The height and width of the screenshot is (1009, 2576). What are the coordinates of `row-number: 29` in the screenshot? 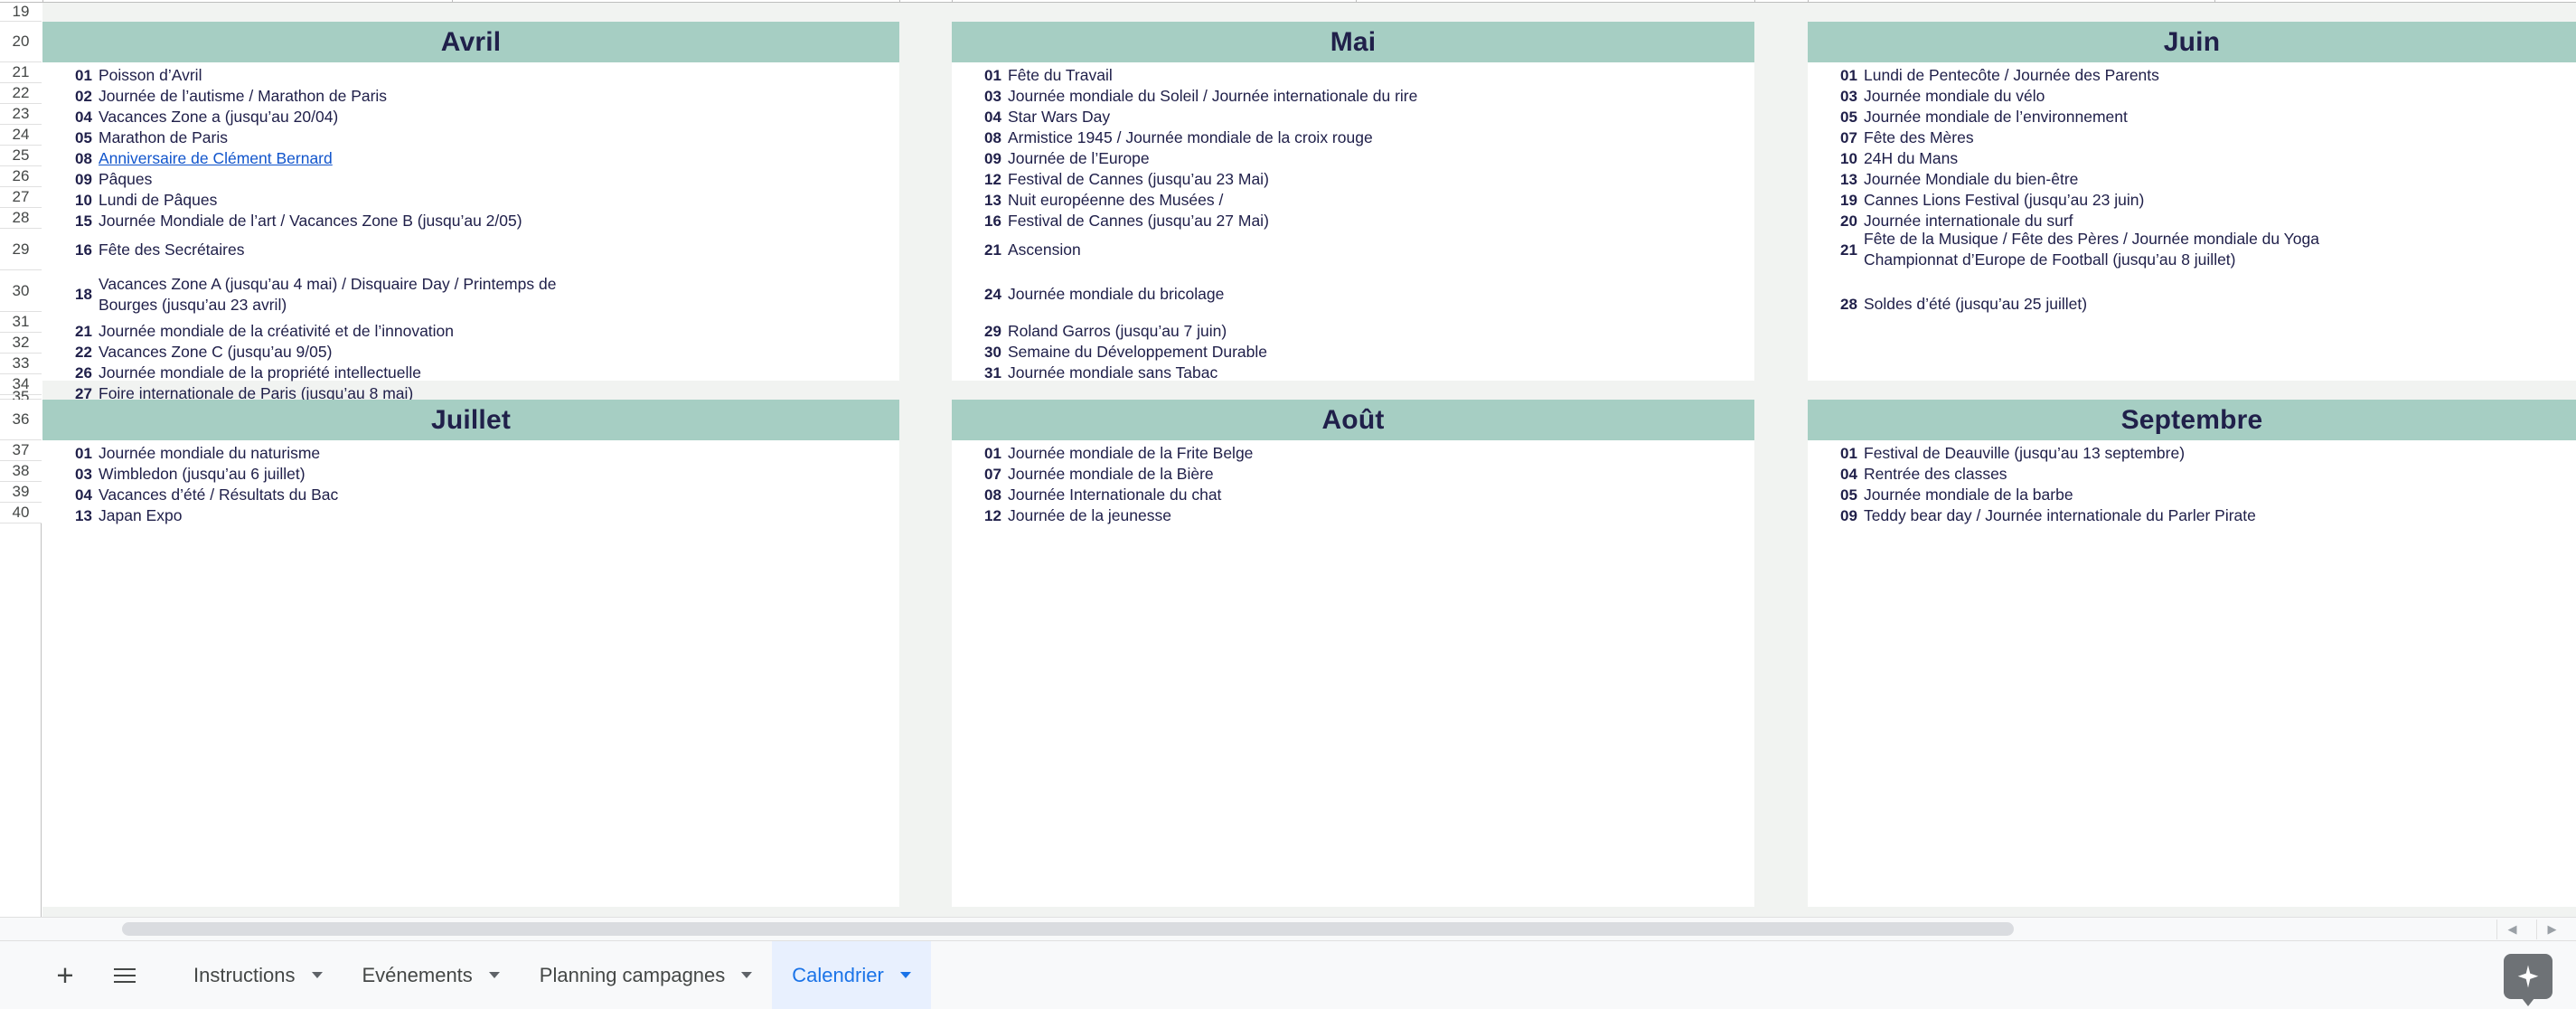 It's located at (21, 249).